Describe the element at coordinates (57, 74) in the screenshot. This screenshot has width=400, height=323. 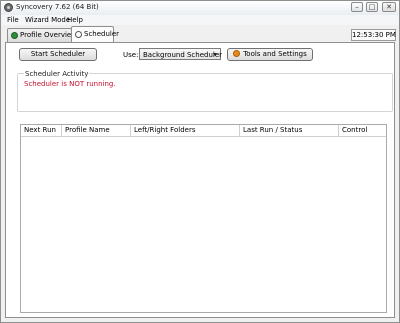
I see `scheduler-activity-title: Scheduler Activity` at that location.